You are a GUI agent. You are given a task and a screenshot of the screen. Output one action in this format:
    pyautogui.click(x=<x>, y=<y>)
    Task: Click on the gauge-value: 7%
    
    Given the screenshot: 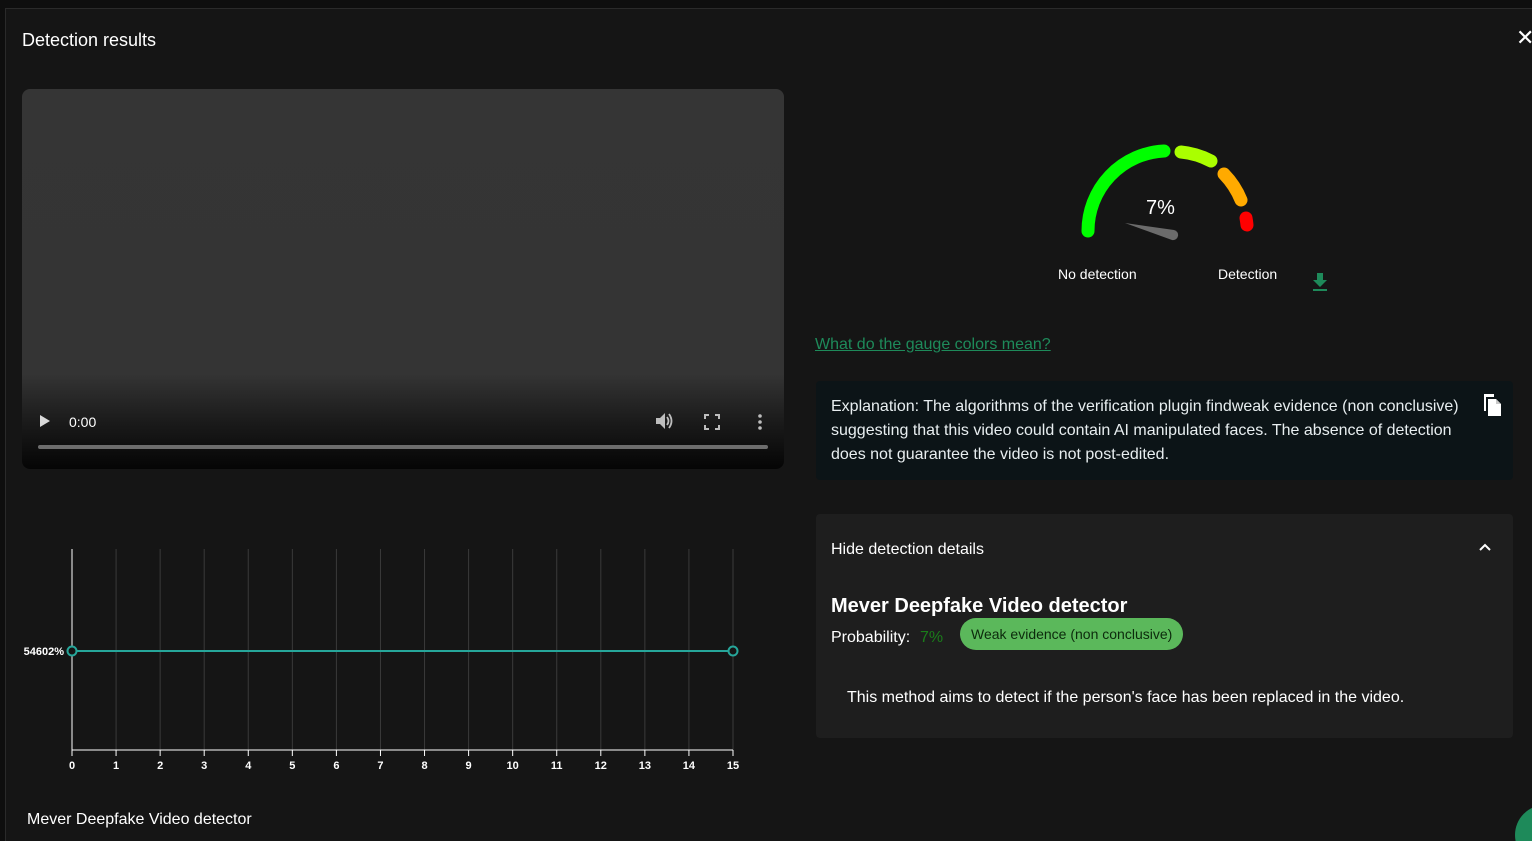 What is the action you would take?
    pyautogui.click(x=1160, y=208)
    